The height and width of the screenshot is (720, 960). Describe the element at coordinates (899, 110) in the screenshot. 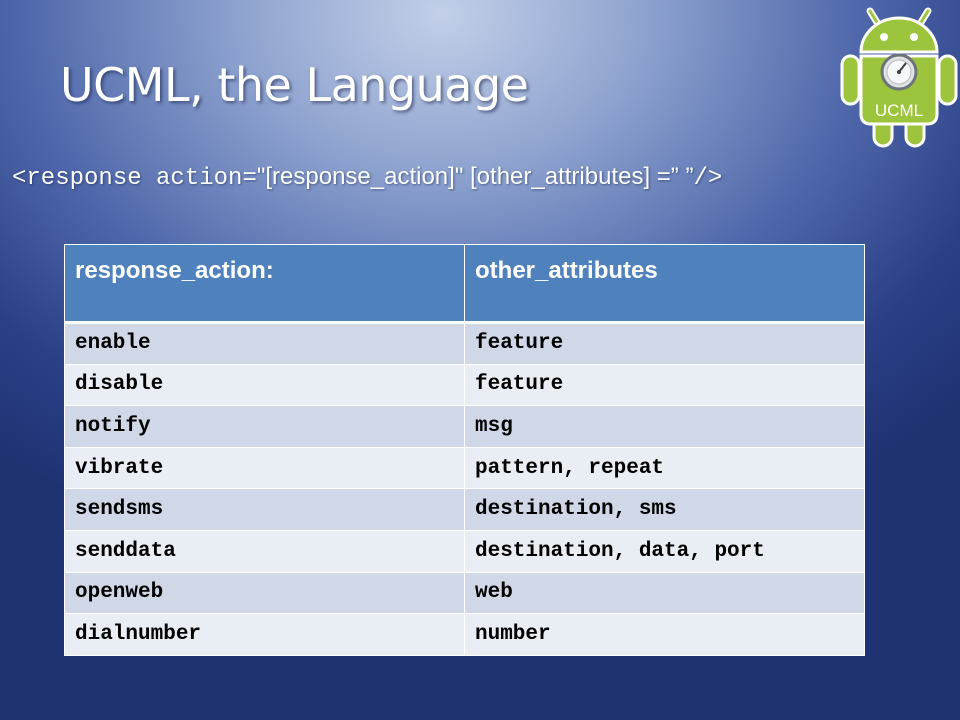

I see `logo-label: UCML` at that location.